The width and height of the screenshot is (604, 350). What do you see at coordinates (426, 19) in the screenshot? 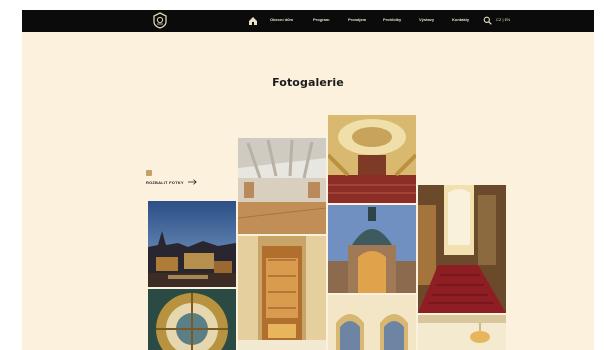
I see `nav-item-vystavy: Výstavy` at bounding box center [426, 19].